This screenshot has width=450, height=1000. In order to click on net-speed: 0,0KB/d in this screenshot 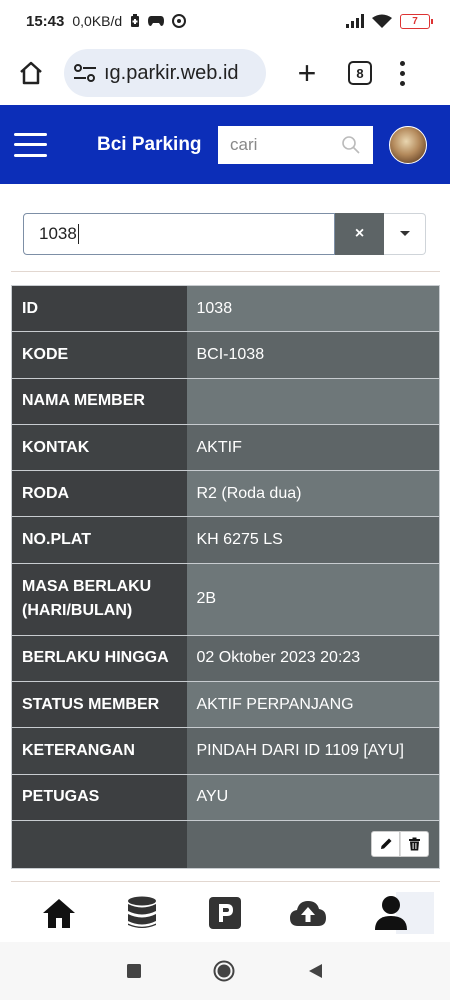, I will do `click(97, 21)`.